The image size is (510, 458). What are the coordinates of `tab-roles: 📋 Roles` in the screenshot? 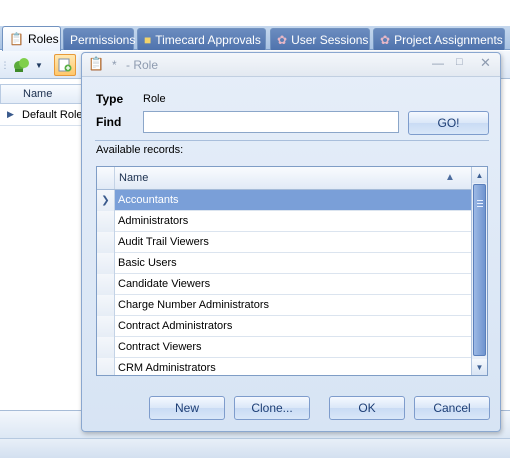 It's located at (31, 38).